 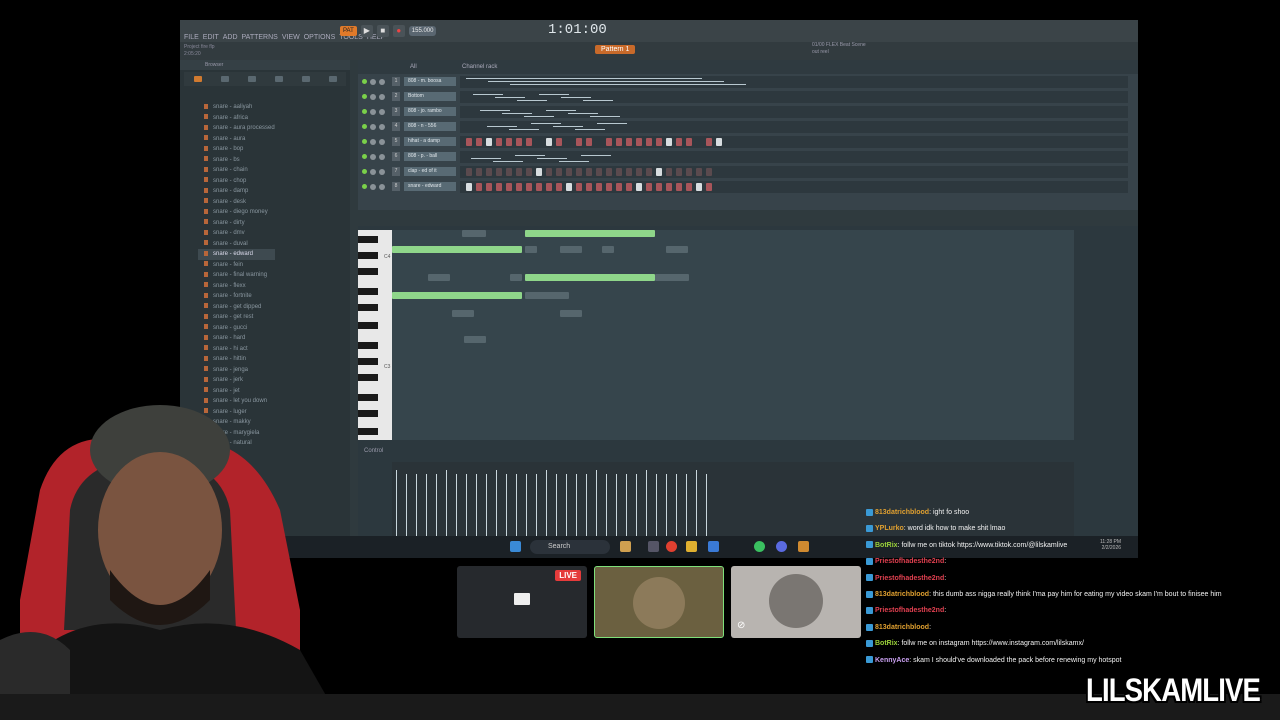 What do you see at coordinates (396, 126) in the screenshot?
I see `mixer-track-number: 4` at bounding box center [396, 126].